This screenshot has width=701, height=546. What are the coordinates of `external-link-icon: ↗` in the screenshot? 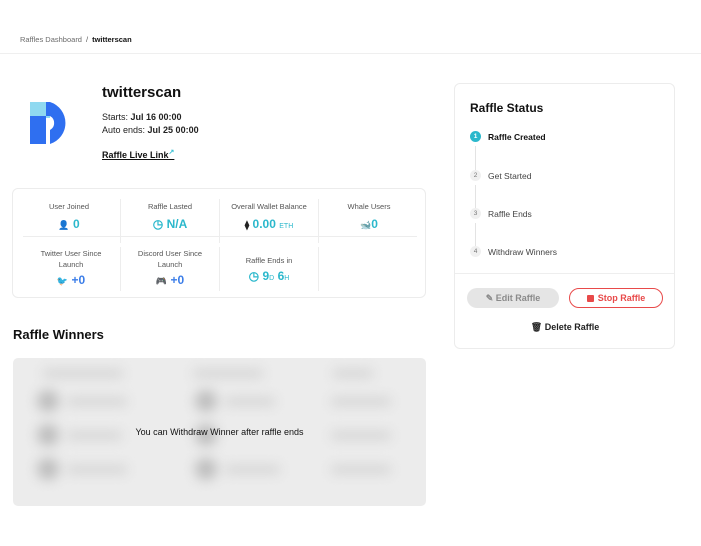 It's located at (171, 152).